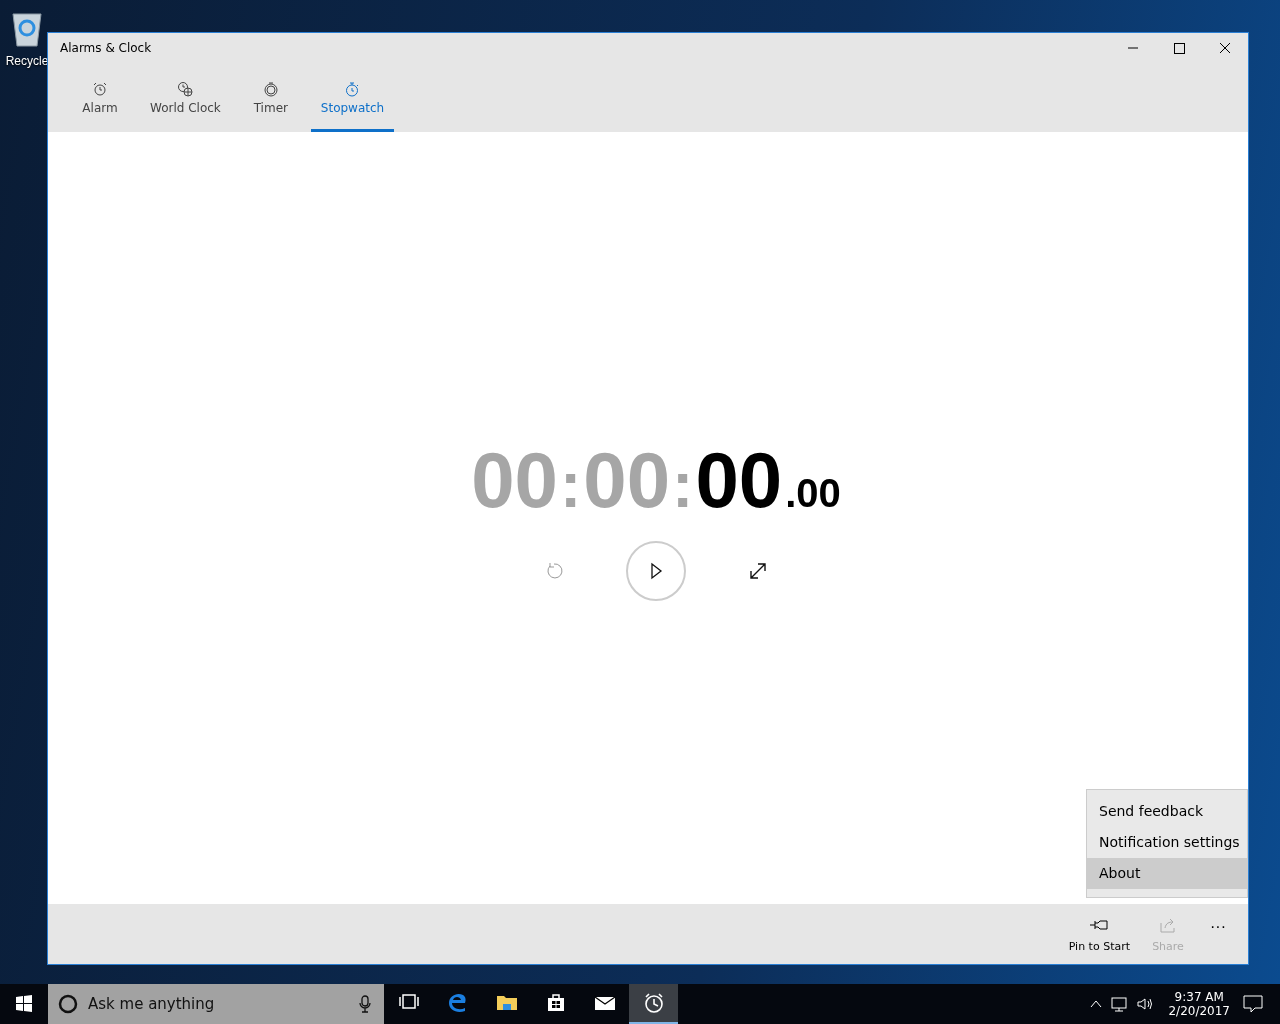 Image resolution: width=1280 pixels, height=1024 pixels. What do you see at coordinates (270, 89) in the screenshot?
I see `timer-icon` at bounding box center [270, 89].